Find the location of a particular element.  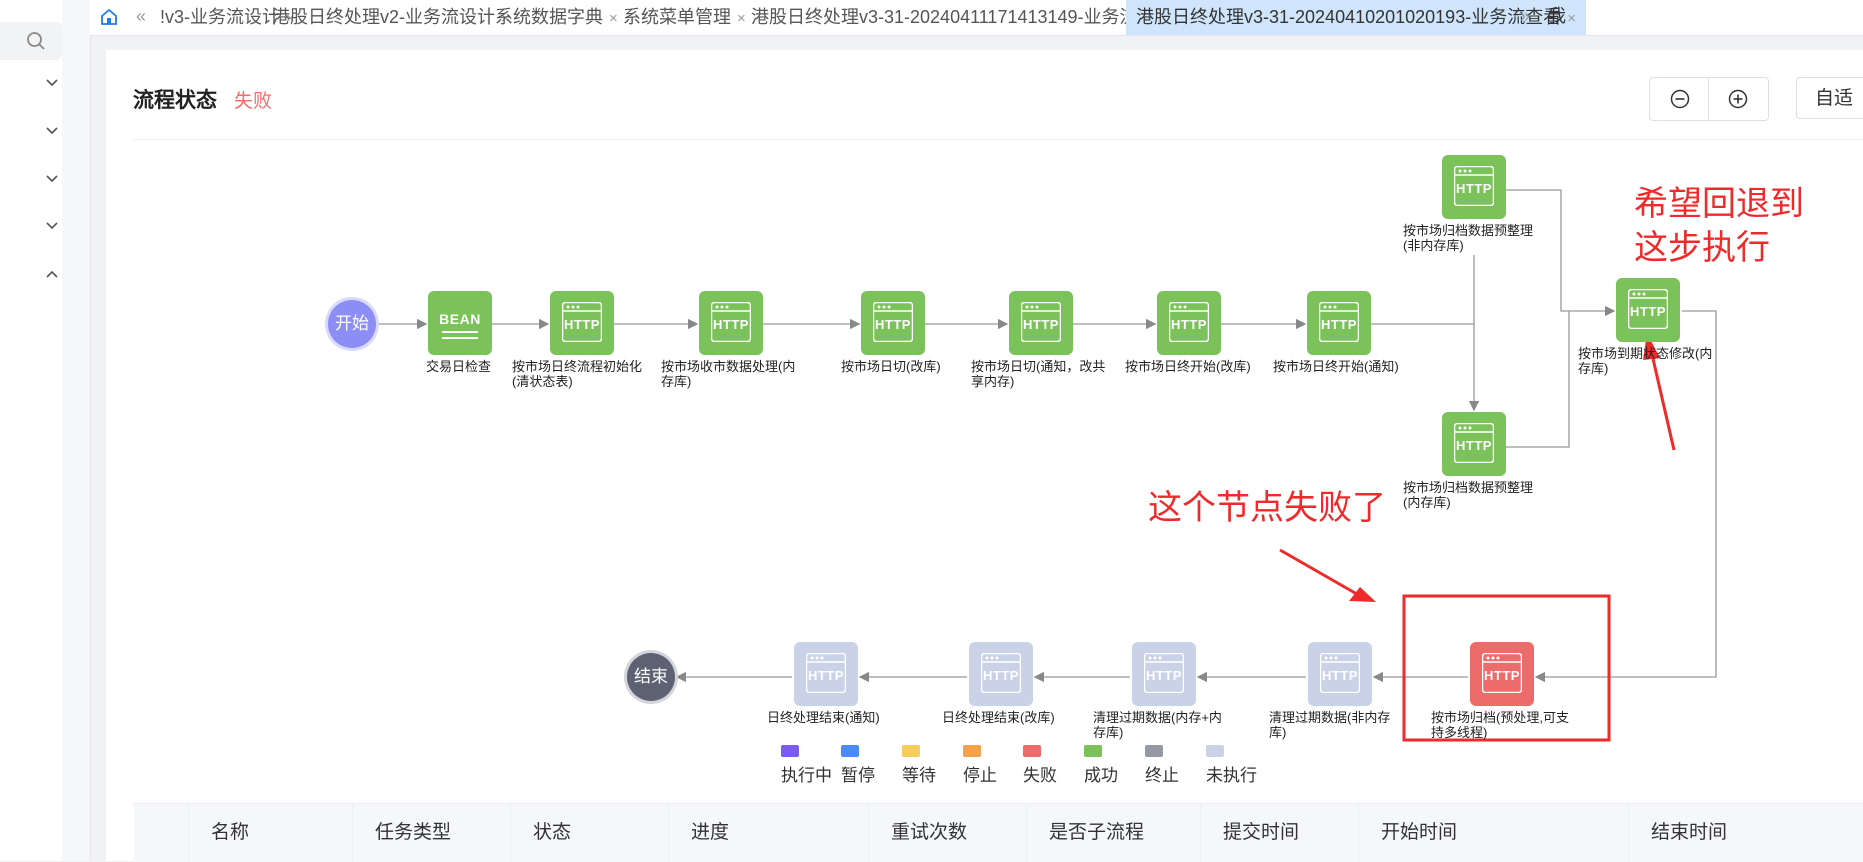

legend-label: 停止 is located at coordinates (980, 775).